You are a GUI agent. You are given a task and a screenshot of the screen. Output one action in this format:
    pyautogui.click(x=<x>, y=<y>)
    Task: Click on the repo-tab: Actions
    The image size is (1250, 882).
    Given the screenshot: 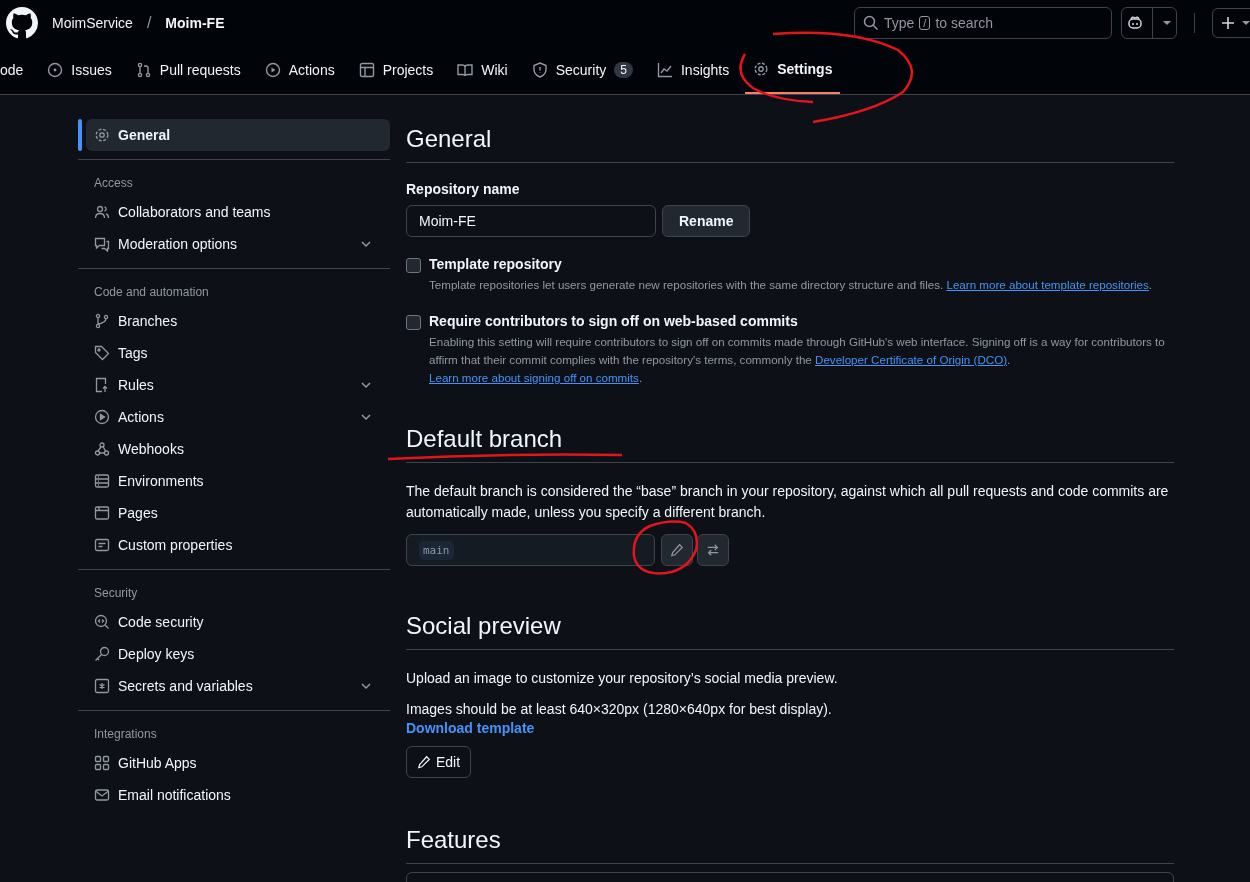 What is the action you would take?
    pyautogui.click(x=299, y=70)
    